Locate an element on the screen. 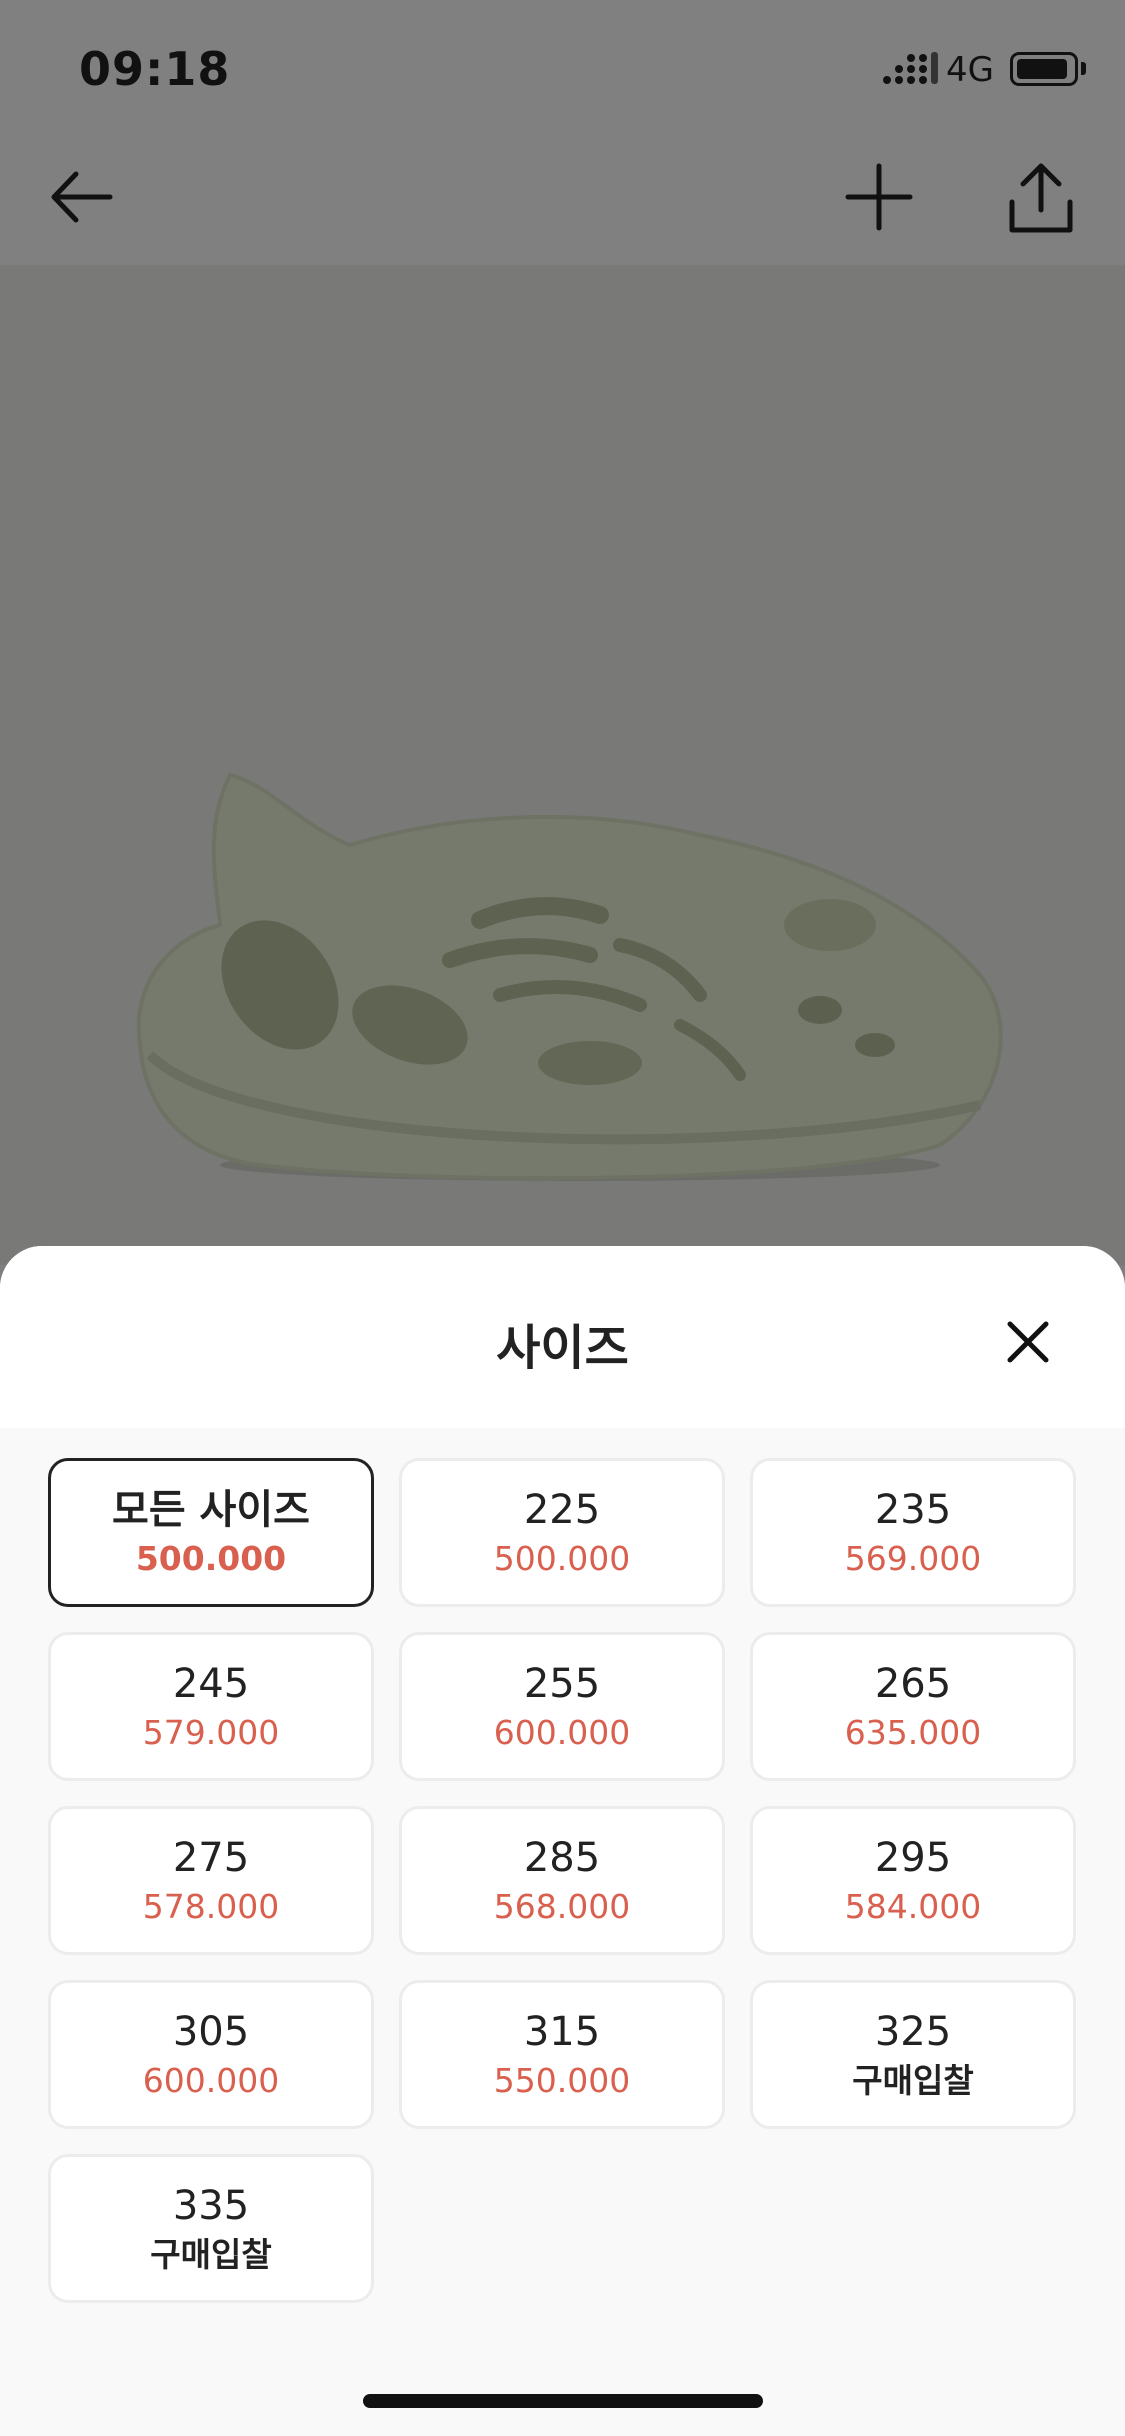 The height and width of the screenshot is (2436, 1125). size-option: 305 600.000 is located at coordinates (211, 2054).